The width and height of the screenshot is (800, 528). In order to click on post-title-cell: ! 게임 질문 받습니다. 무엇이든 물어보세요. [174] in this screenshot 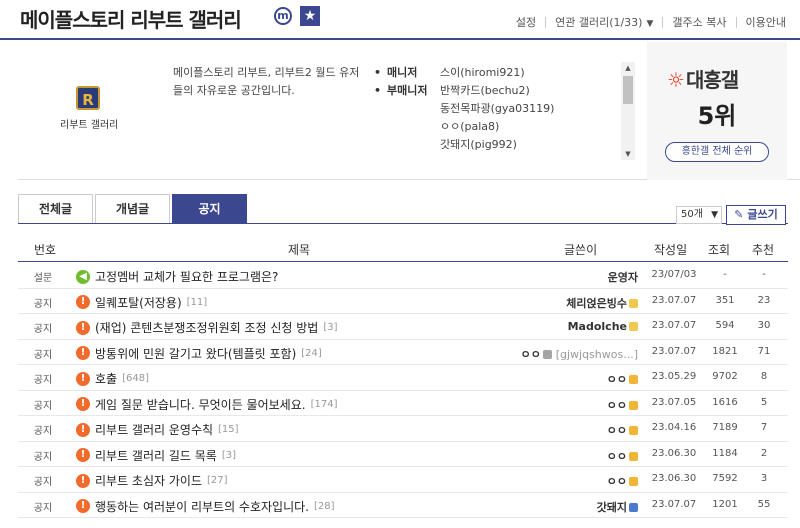, I will do `click(206, 404)`.